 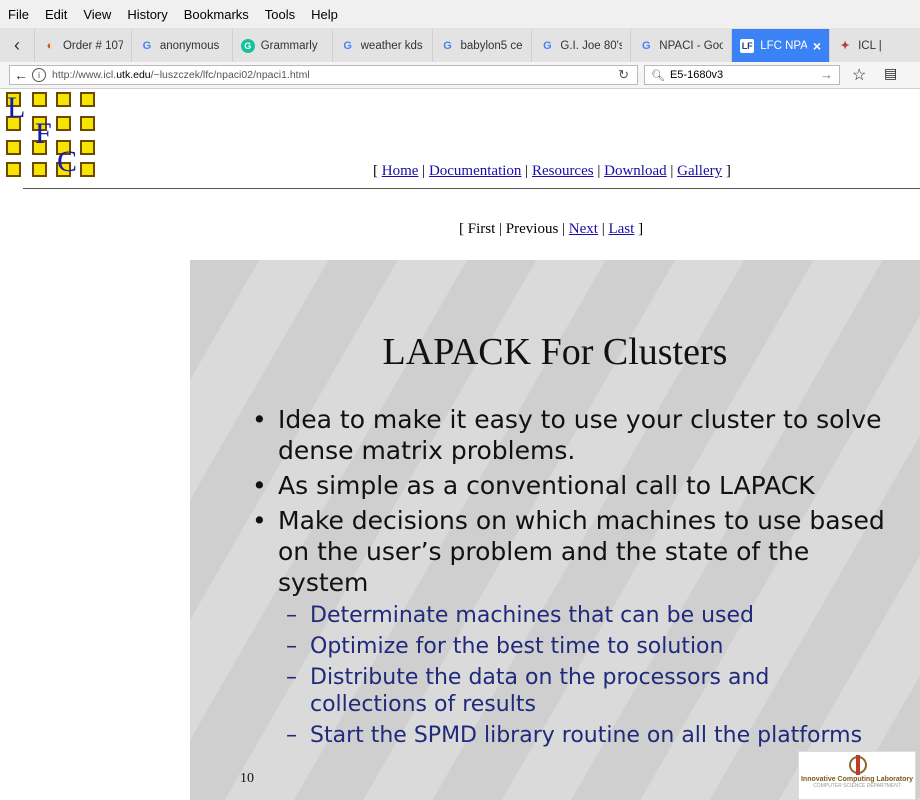 What do you see at coordinates (582, 45) in the screenshot?
I see `tab-gijoe: G G.I. Joe 80's` at bounding box center [582, 45].